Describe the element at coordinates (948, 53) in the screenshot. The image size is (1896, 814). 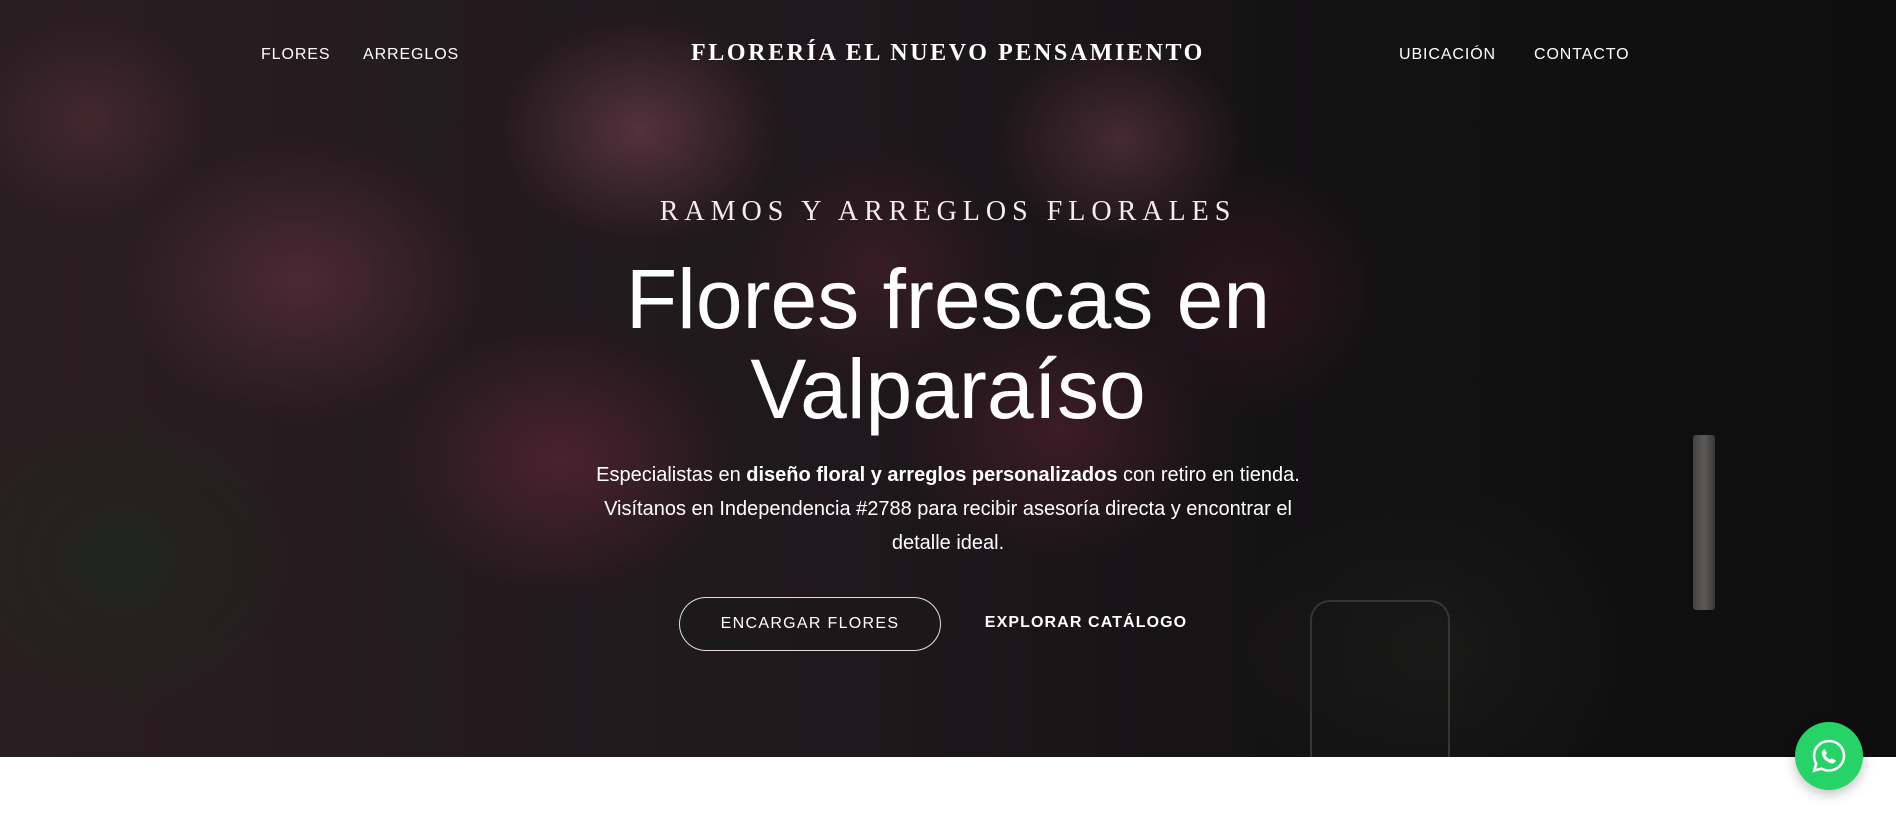
I see `site-logo: FLORERÍA EL NUEVO PENSAMIENTO` at that location.